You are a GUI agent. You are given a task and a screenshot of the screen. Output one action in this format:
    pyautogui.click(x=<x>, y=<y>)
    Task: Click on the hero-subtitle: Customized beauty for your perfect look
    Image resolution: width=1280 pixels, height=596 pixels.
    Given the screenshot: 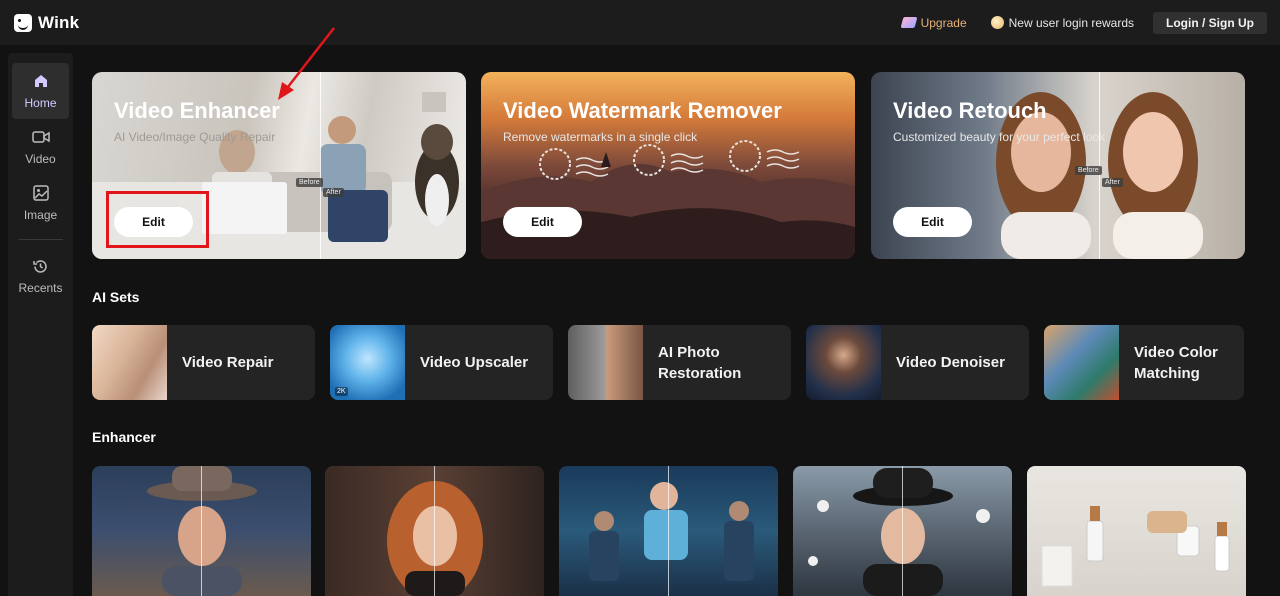 What is the action you would take?
    pyautogui.click(x=999, y=137)
    